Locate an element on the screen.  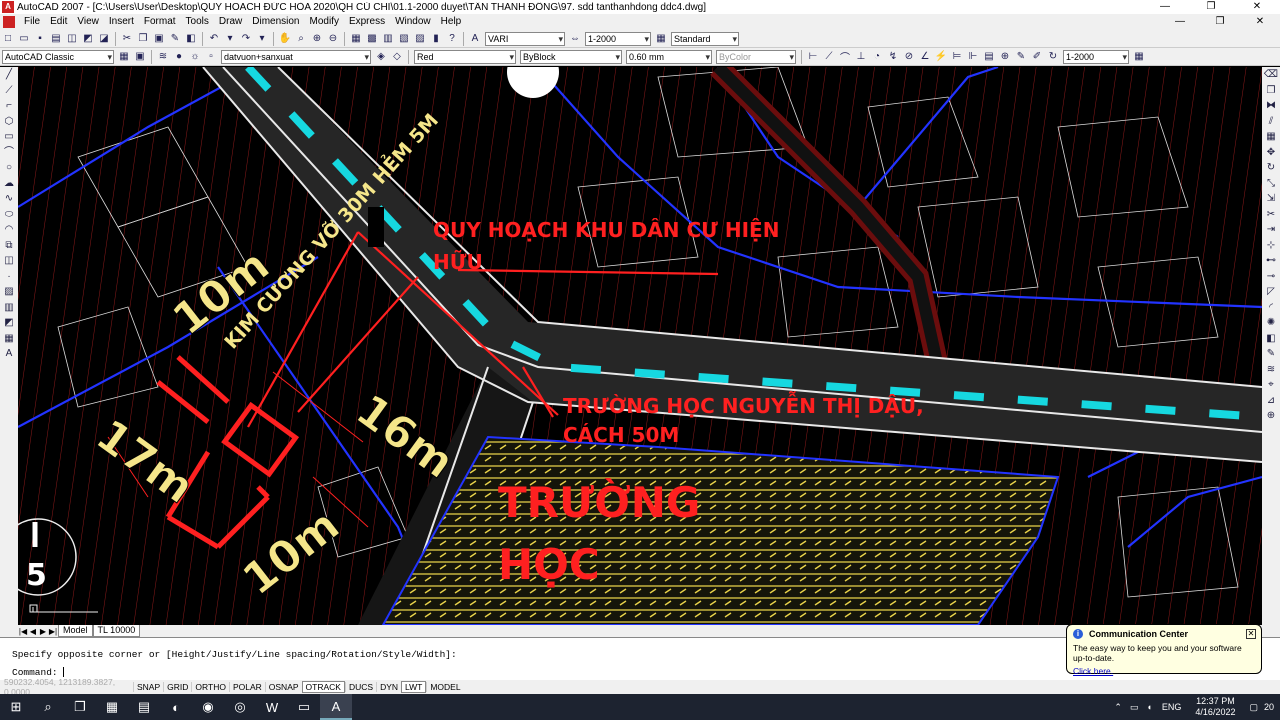
dim-style-icon: ⇔ is located at coordinates (575, 39).